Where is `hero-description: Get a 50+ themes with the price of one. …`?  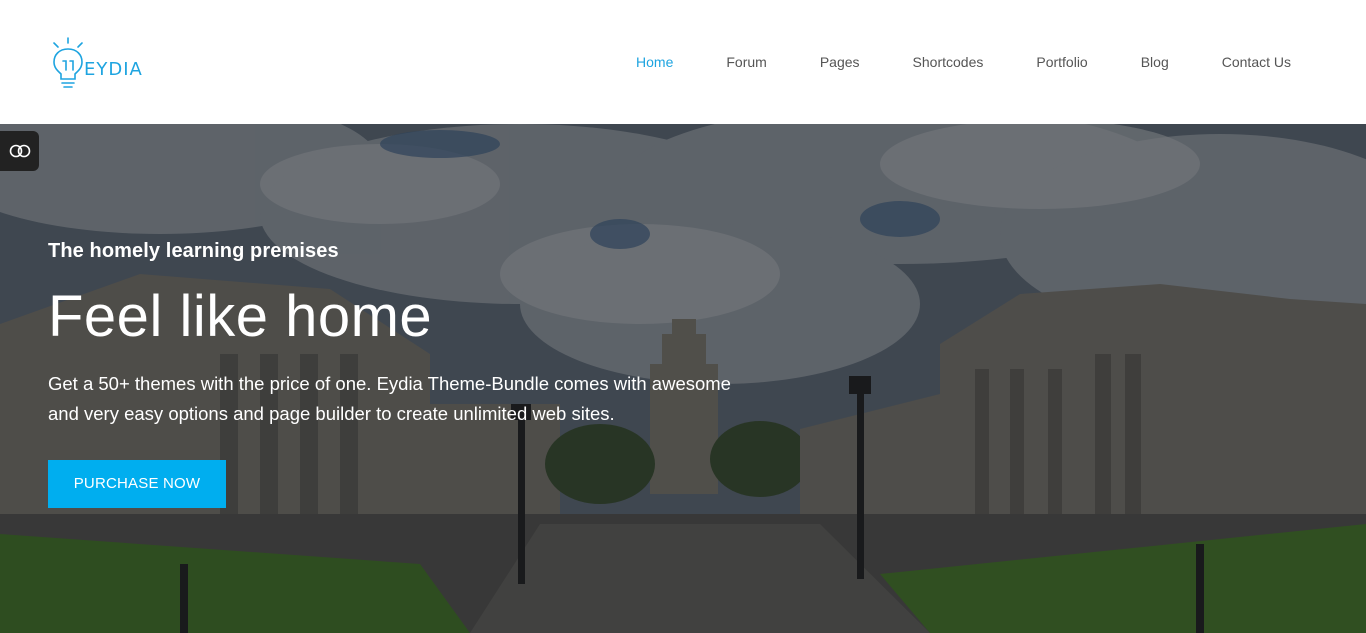
hero-description: Get a 50+ themes with the price of one. … is located at coordinates (389, 398).